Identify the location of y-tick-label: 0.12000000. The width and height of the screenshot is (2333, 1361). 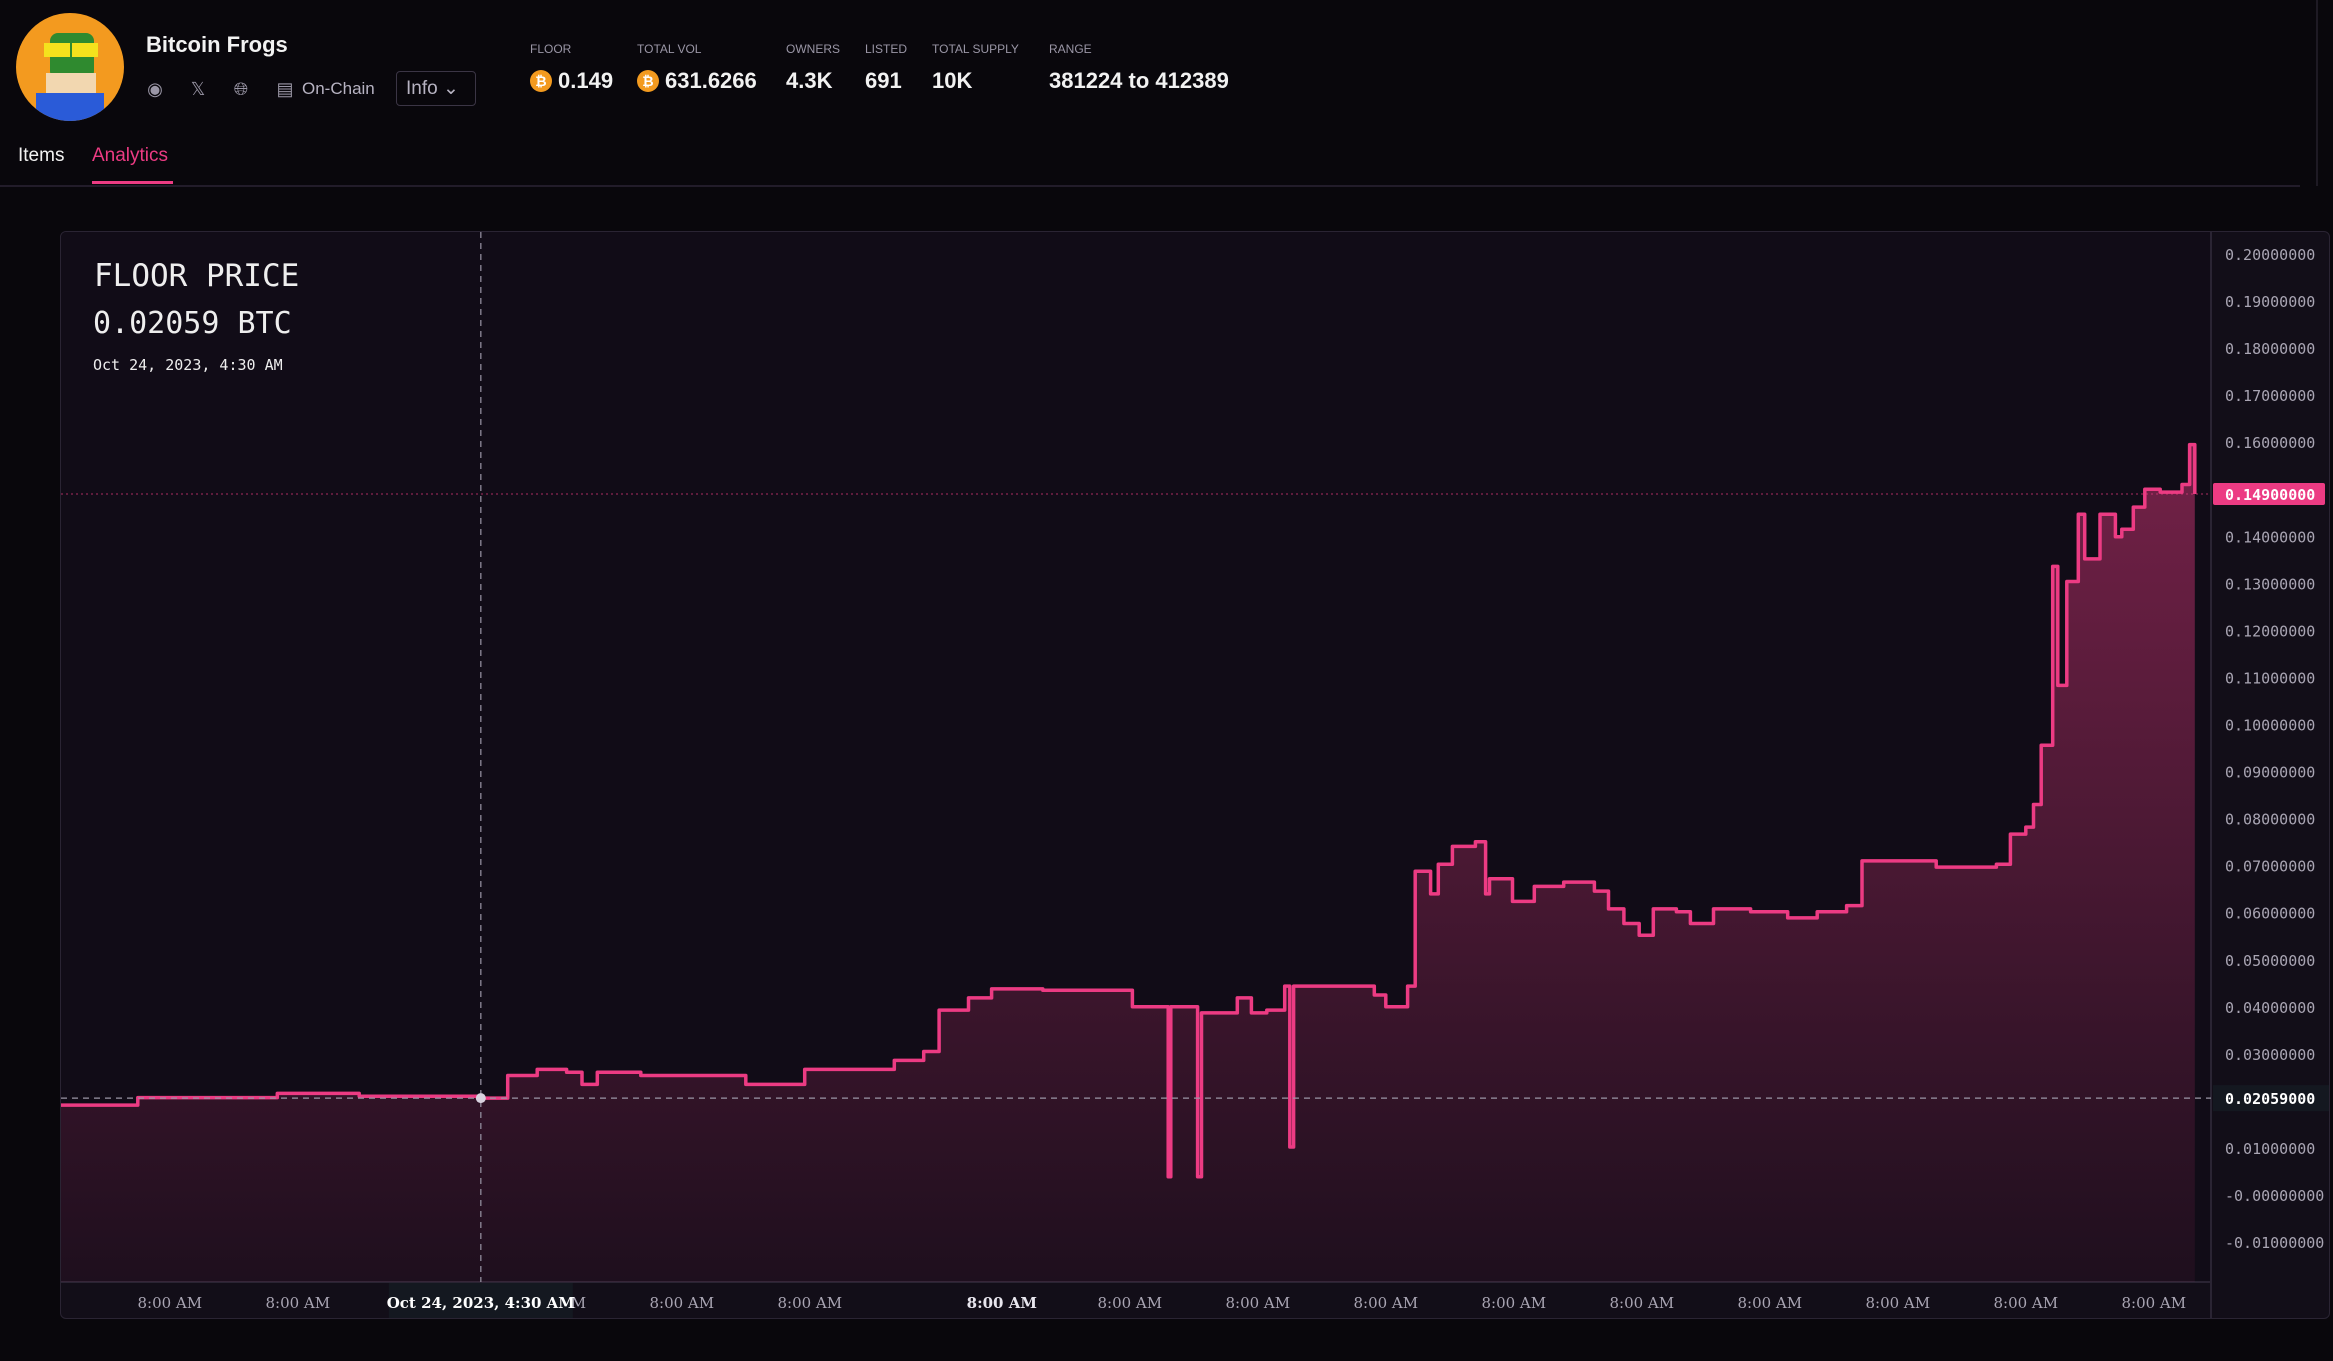
(2270, 631).